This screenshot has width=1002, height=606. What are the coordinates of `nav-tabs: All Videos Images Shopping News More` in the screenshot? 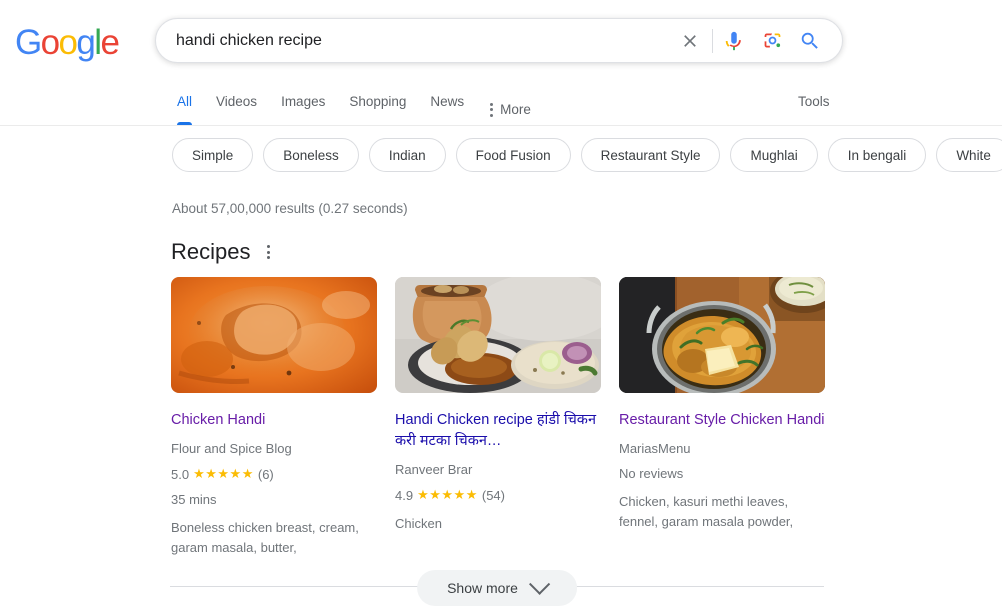 It's located at (354, 102).